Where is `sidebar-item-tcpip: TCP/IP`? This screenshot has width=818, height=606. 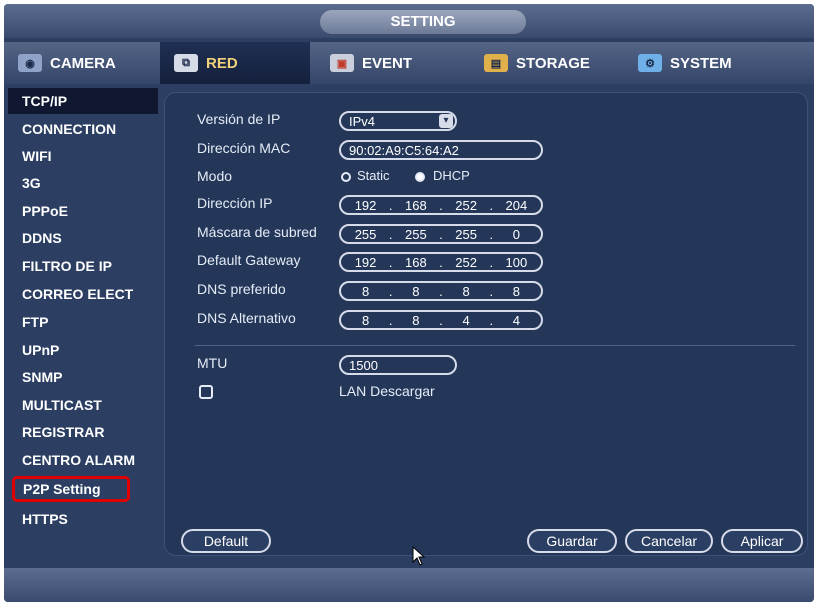
sidebar-item-tcpip: TCP/IP is located at coordinates (83, 101).